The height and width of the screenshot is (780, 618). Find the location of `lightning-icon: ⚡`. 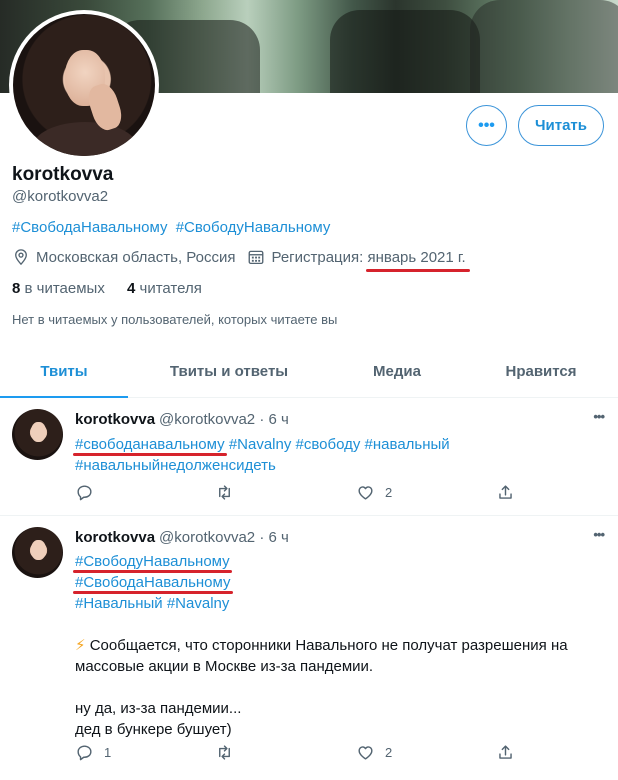

lightning-icon: ⚡ is located at coordinates (80, 645).